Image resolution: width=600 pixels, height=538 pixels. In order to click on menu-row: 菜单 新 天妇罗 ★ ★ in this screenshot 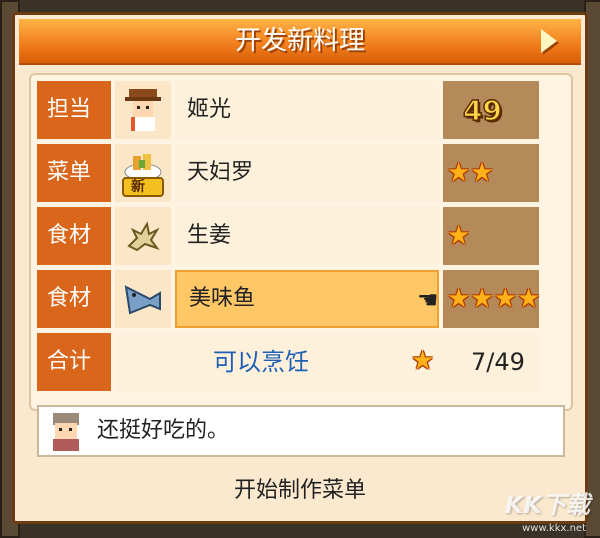, I will do `click(290, 173)`.